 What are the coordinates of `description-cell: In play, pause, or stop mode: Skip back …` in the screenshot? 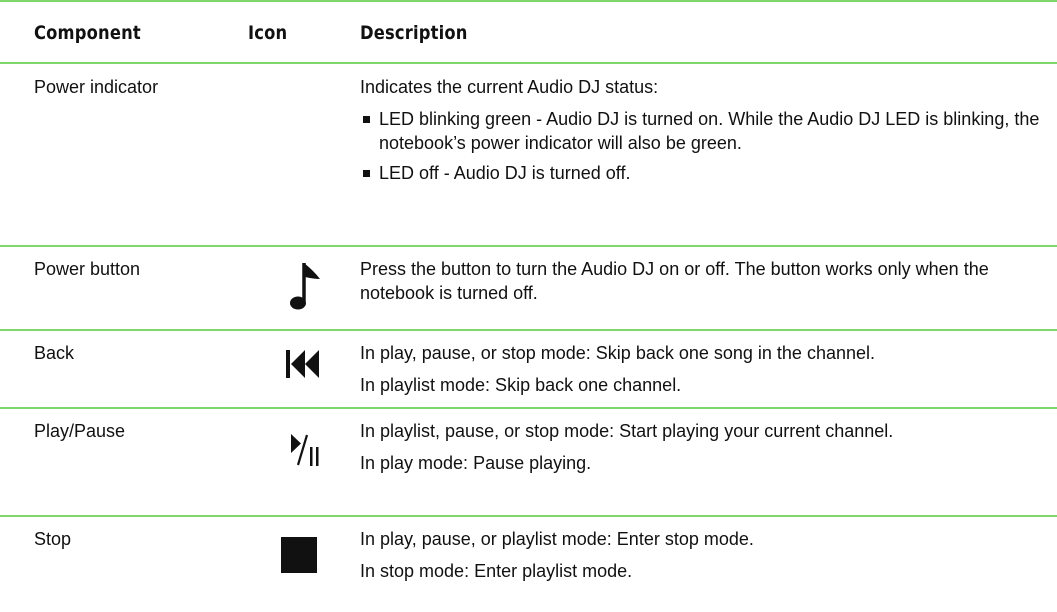 It's located at (700, 373).